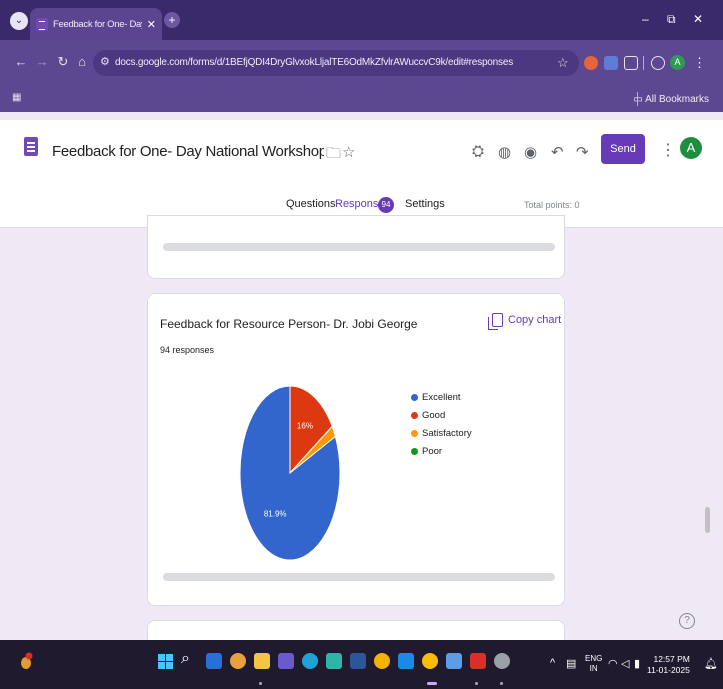 This screenshot has height=689, width=723. I want to click on profile-icon: A, so click(677, 62).